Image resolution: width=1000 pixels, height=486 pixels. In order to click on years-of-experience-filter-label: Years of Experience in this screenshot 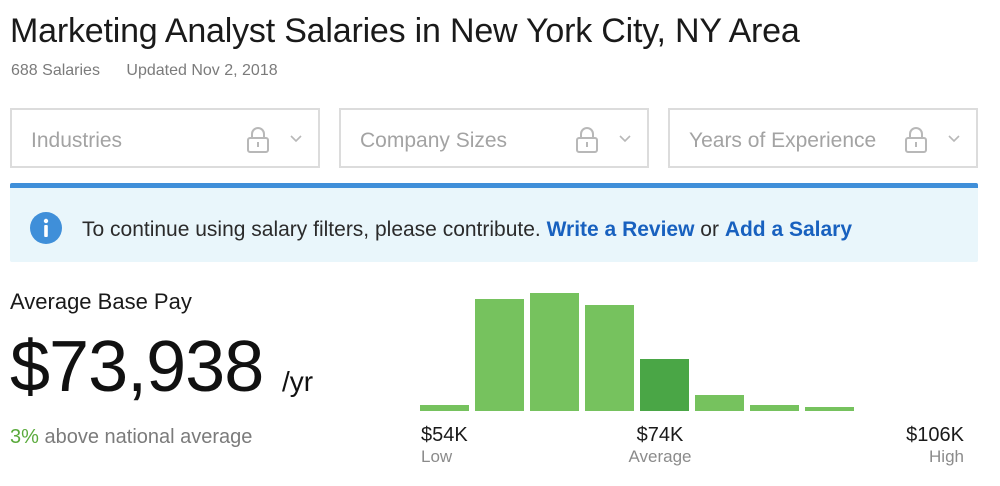, I will do `click(783, 140)`.